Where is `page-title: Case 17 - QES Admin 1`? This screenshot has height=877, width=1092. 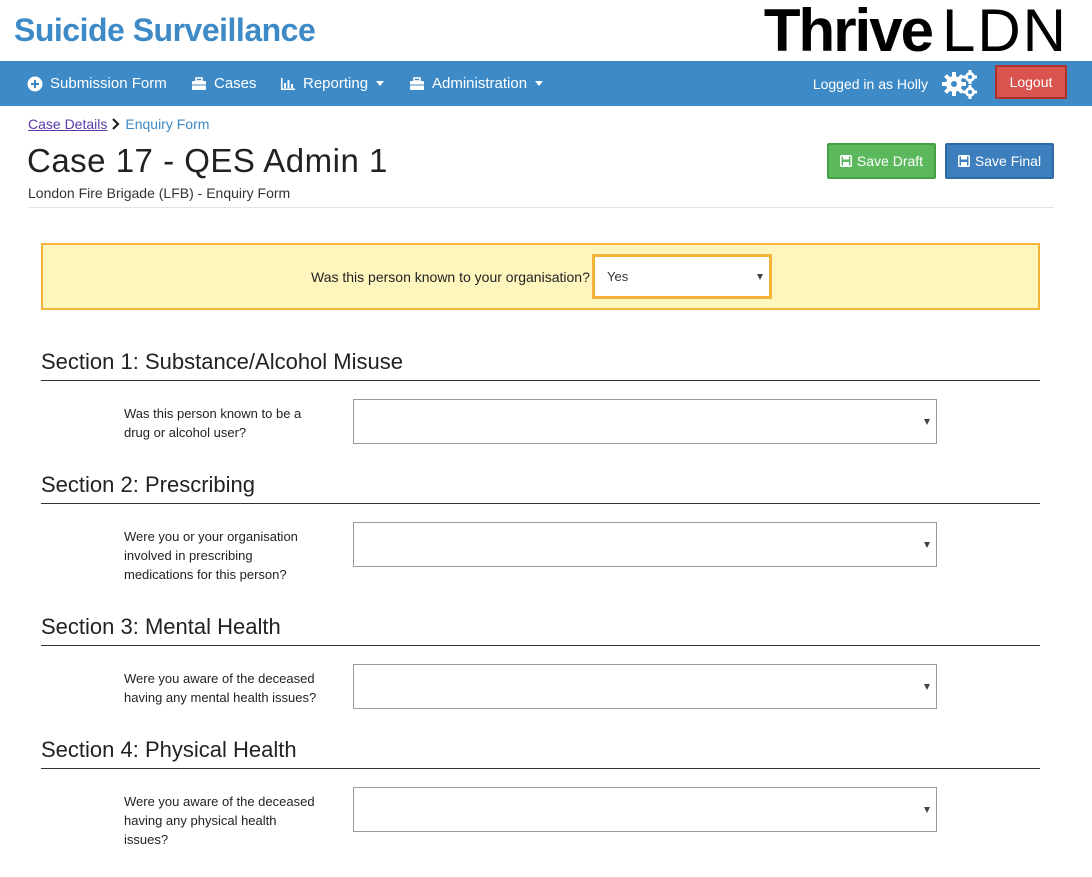 page-title: Case 17 - QES Admin 1 is located at coordinates (207, 160).